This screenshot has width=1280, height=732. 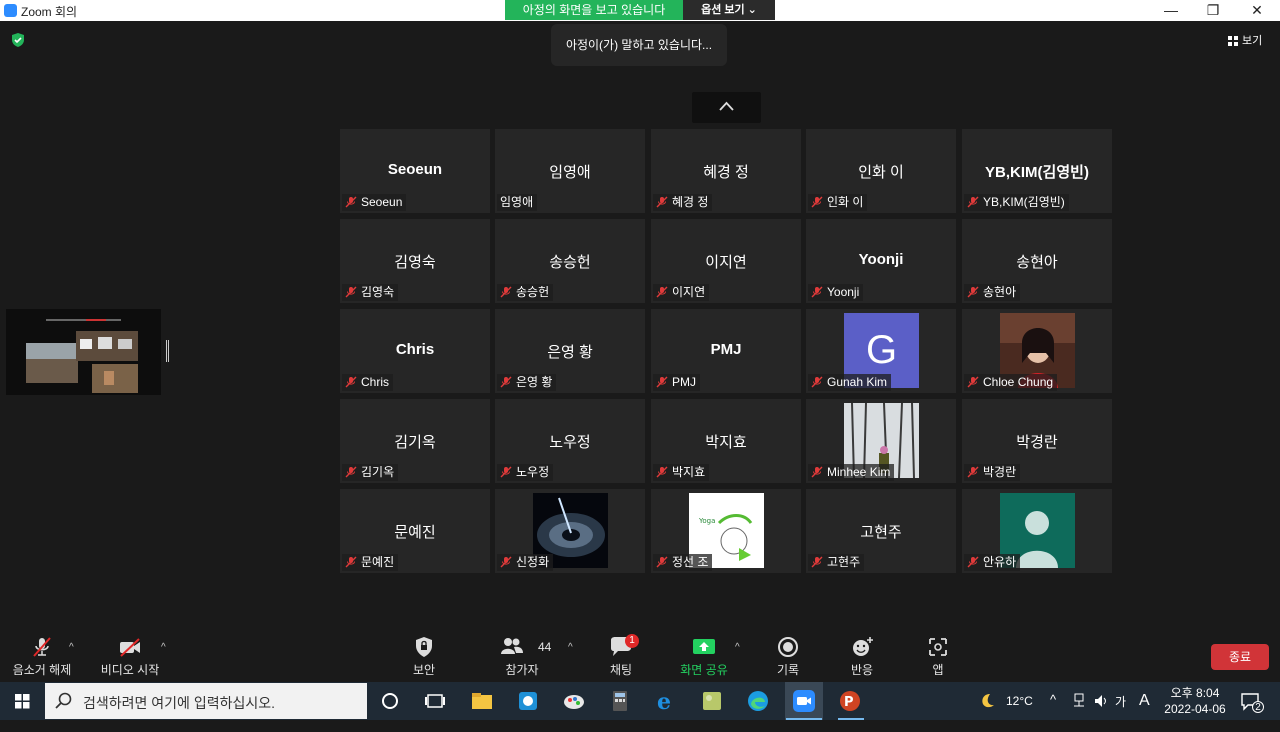 What do you see at coordinates (167, 351) in the screenshot?
I see `resize-handle` at bounding box center [167, 351].